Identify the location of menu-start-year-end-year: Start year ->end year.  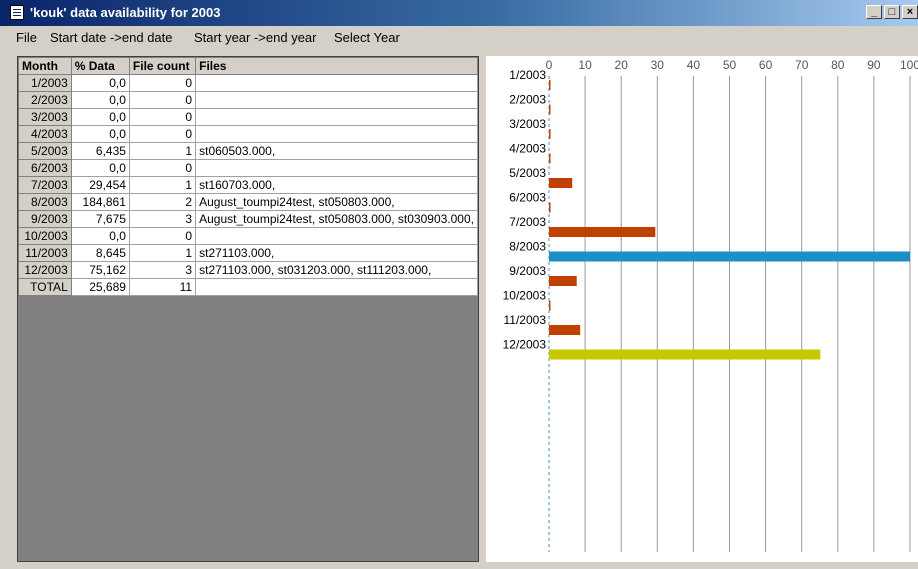
(255, 37).